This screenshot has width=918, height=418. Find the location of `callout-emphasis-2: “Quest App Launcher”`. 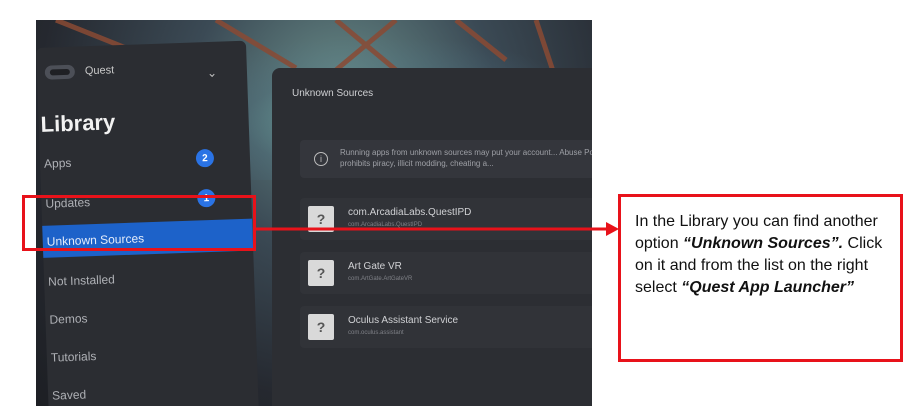

callout-emphasis-2: “Quest App Launcher” is located at coordinates (768, 287).